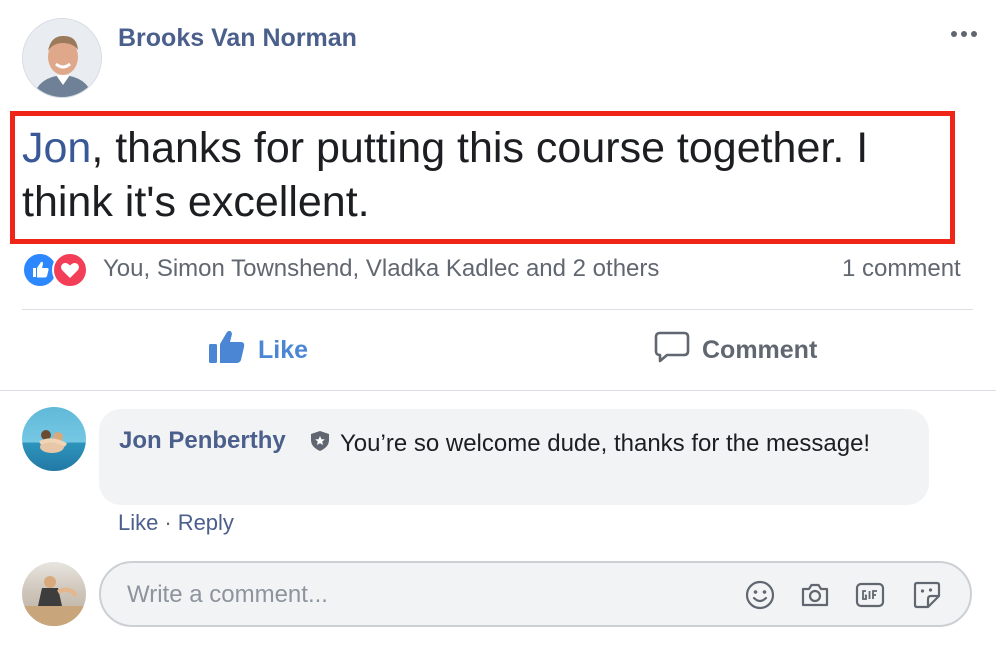 The image size is (996, 646). Describe the element at coordinates (176, 523) in the screenshot. I see `comment-actions: Like · Reply` at that location.